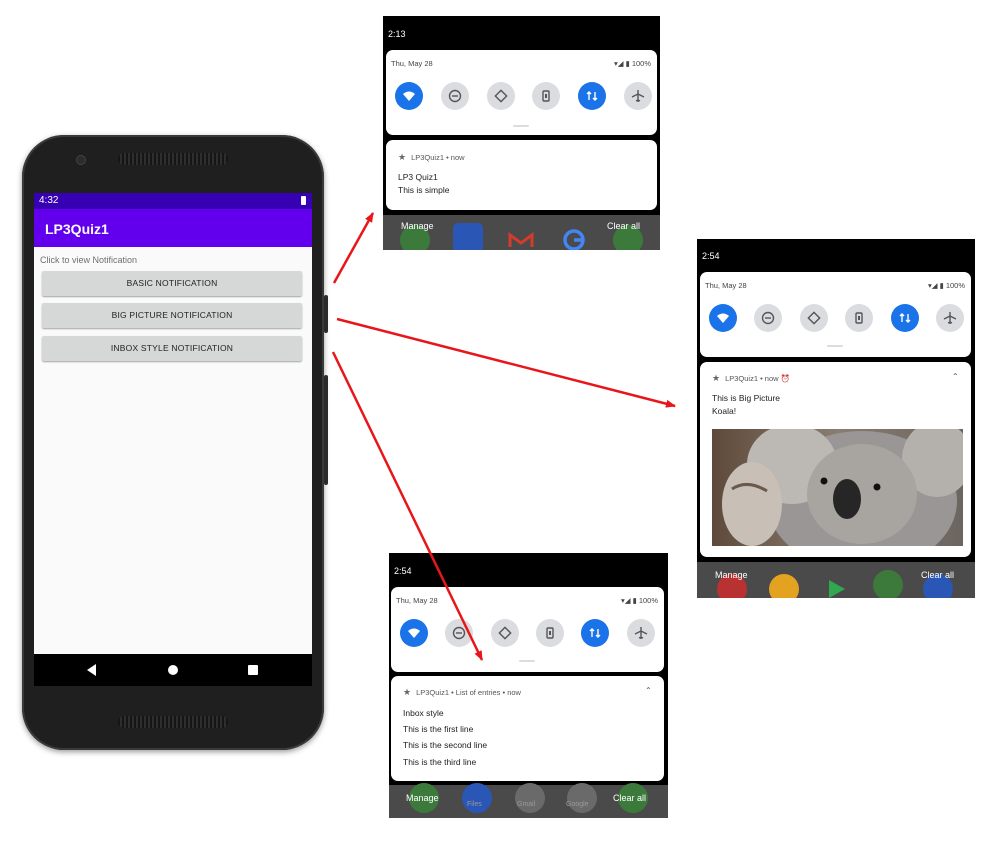 This screenshot has height=851, width=1000. Describe the element at coordinates (407, 506) in the screenshot. I see `arrow-to-inbox` at that location.